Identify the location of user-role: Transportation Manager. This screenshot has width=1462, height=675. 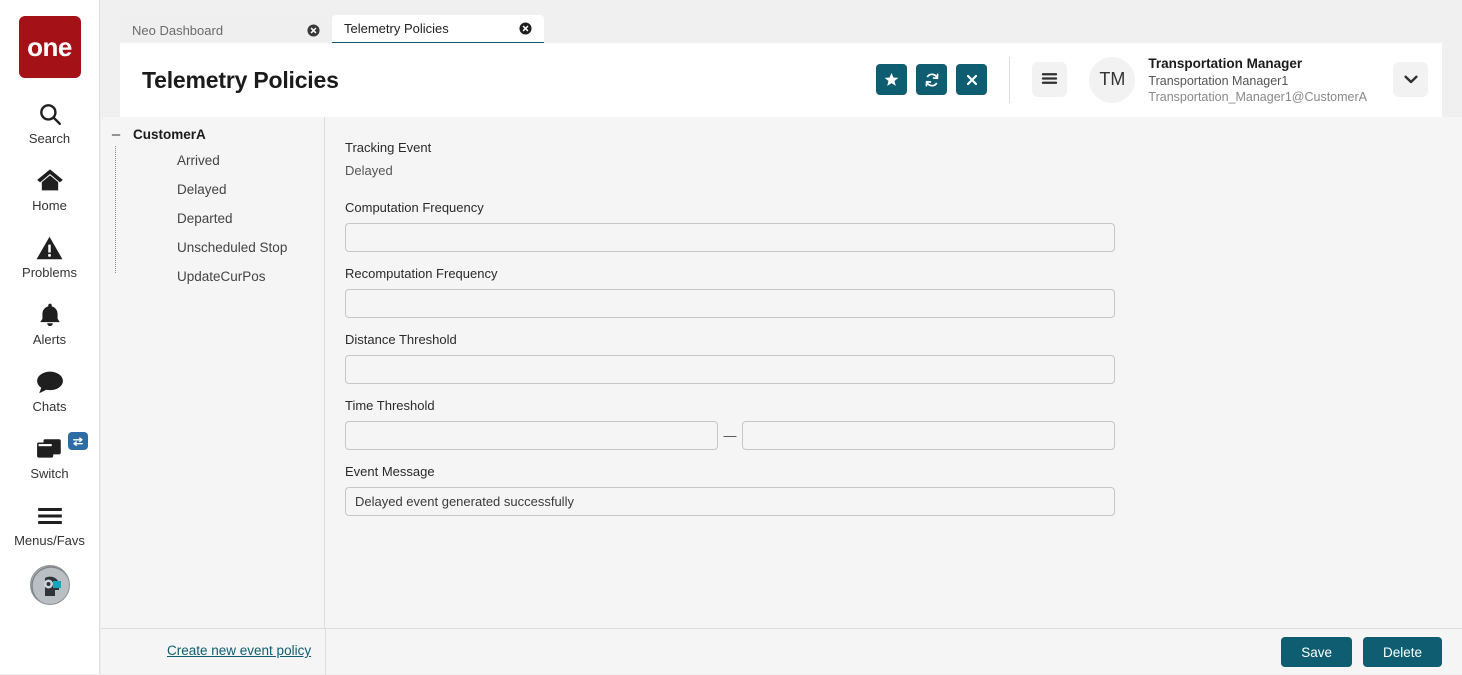
(1225, 64).